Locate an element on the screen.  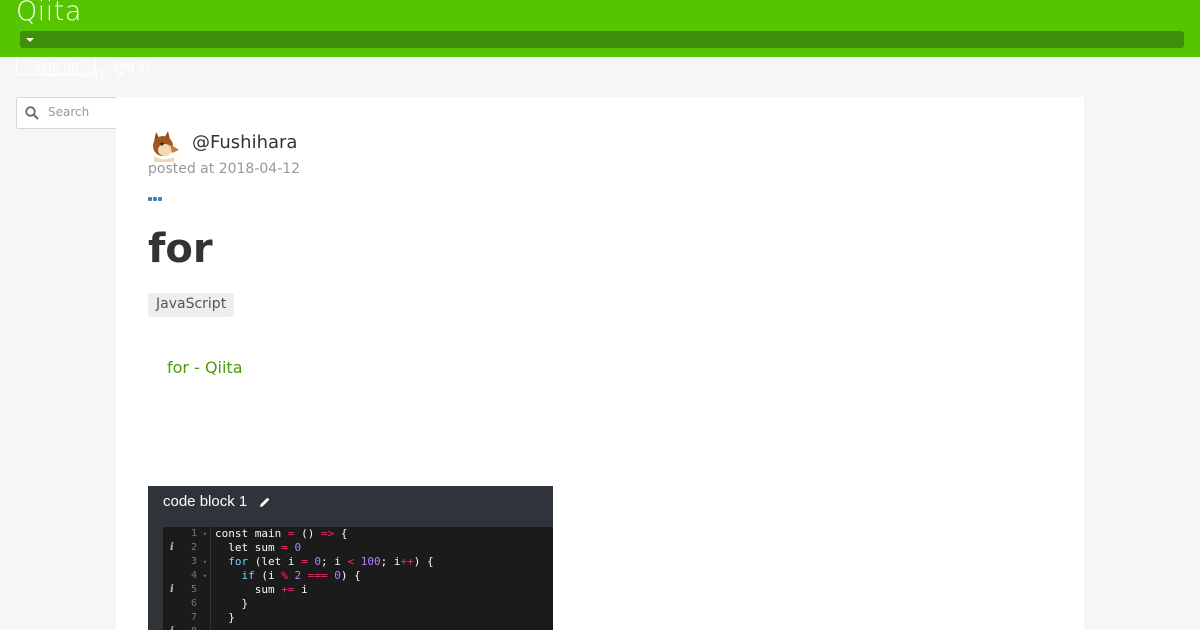
posted-date: posted at 2018-04-12 is located at coordinates (224, 169).